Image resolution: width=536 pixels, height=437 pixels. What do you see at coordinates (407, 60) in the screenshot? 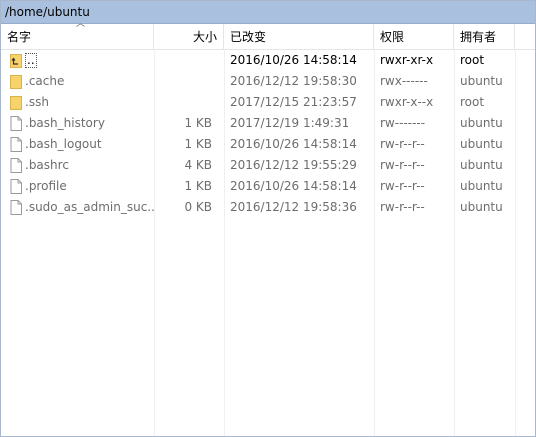
I see `file-permissions: rwxr-xr-x` at bounding box center [407, 60].